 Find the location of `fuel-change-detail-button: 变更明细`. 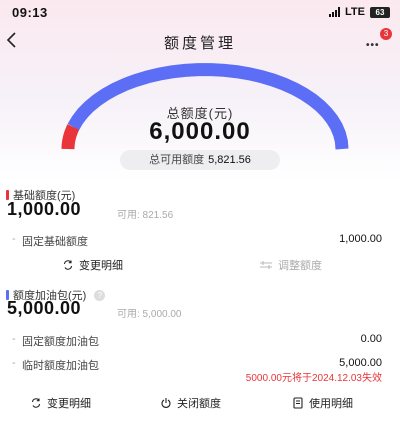

fuel-change-detail-button: 变更明细 is located at coordinates (60, 403).